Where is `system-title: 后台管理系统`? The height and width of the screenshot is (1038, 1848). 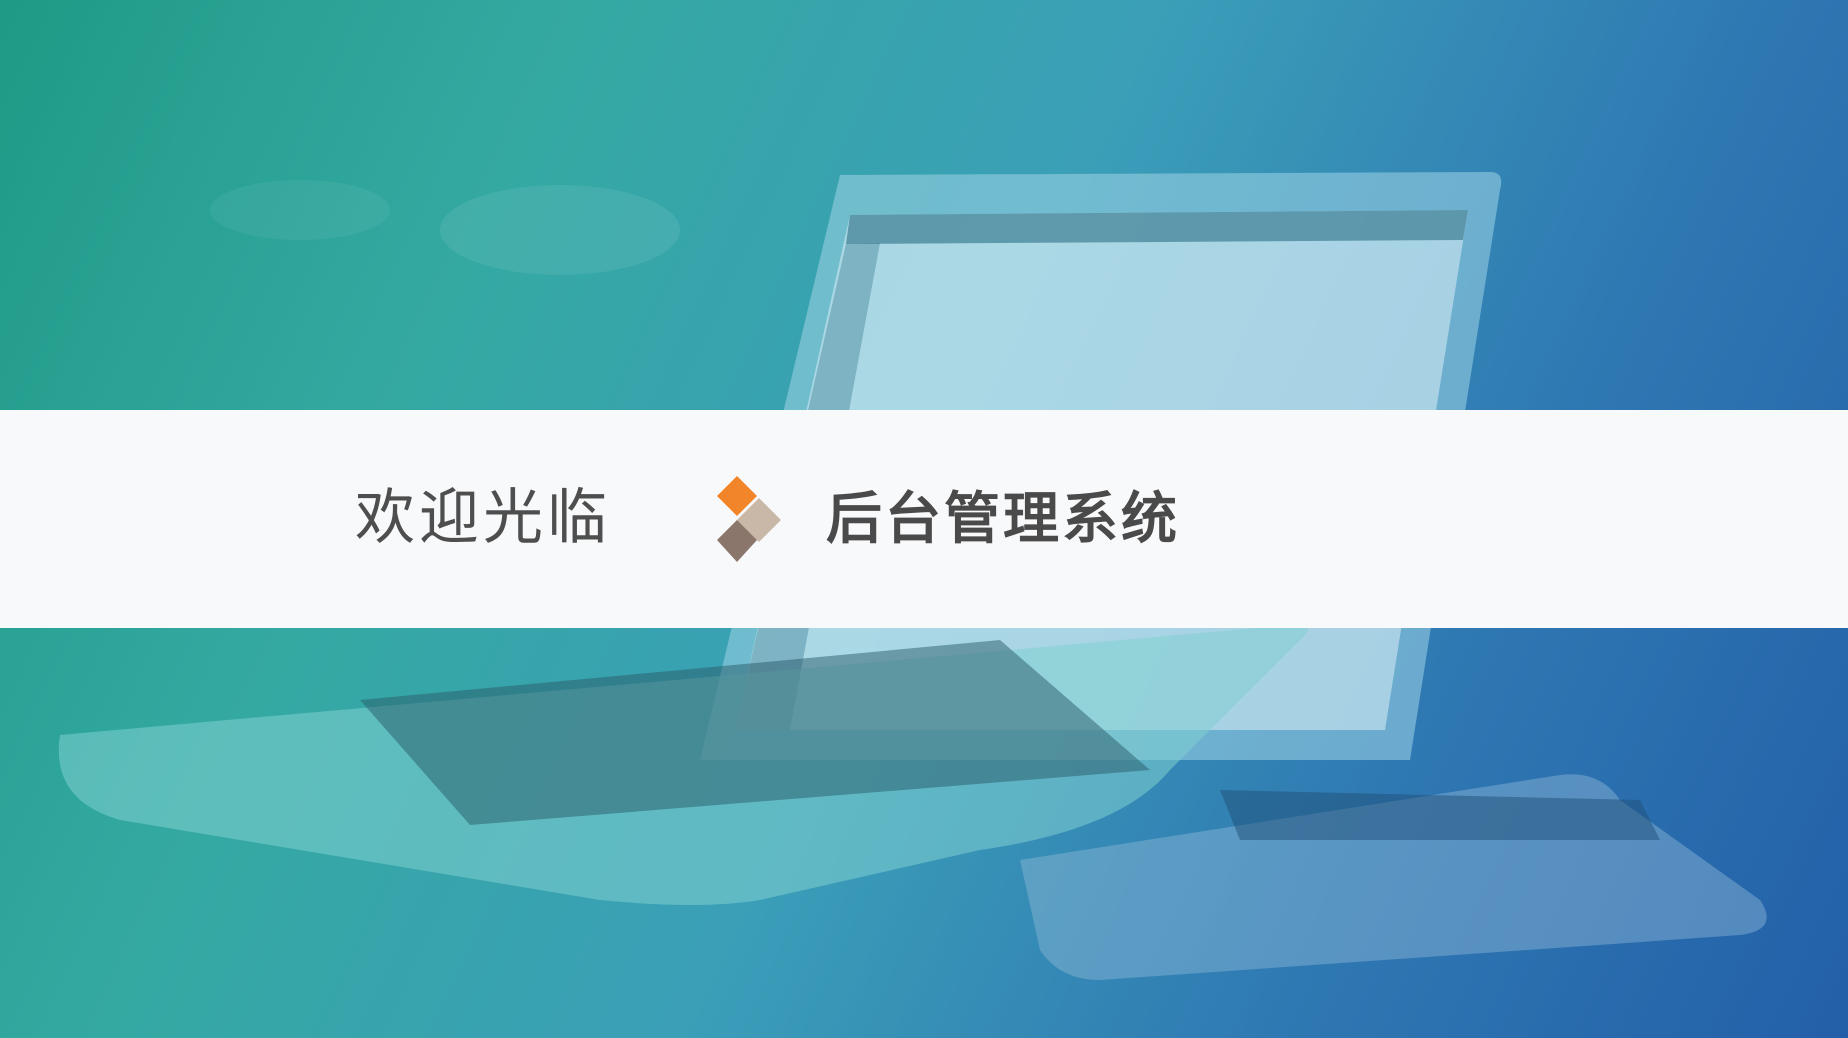 system-title: 后台管理系统 is located at coordinates (1003, 519).